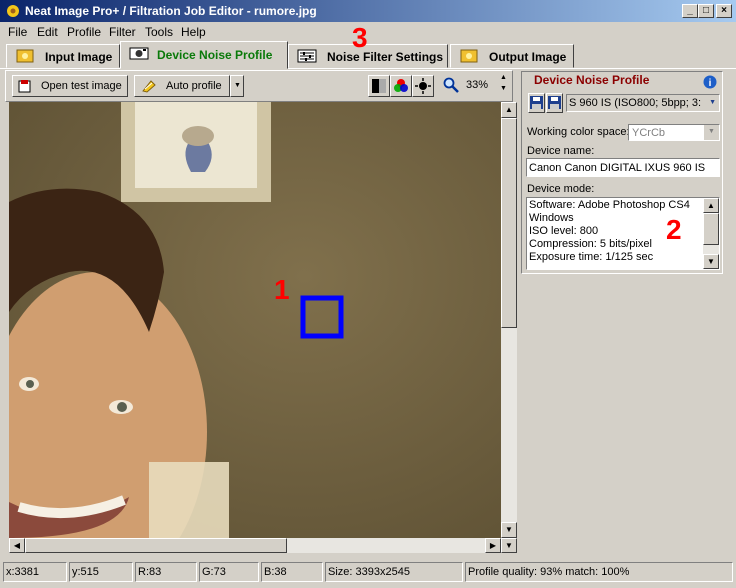 This screenshot has width=736, height=588. Describe the element at coordinates (385, 57) in the screenshot. I see `tab-noise-filter-settings-label: Noise Filter Settings` at that location.